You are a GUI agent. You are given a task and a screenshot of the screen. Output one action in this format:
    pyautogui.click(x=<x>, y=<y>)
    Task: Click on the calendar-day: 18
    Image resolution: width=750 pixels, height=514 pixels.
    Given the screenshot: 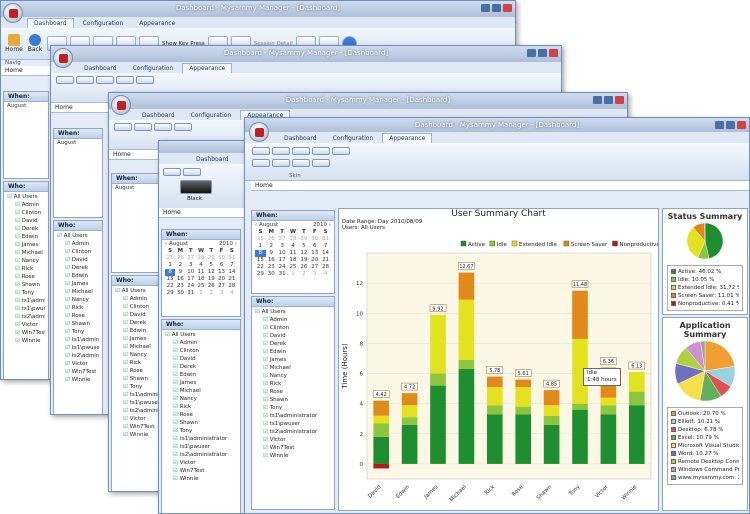 What is the action you would take?
    pyautogui.click(x=201, y=279)
    